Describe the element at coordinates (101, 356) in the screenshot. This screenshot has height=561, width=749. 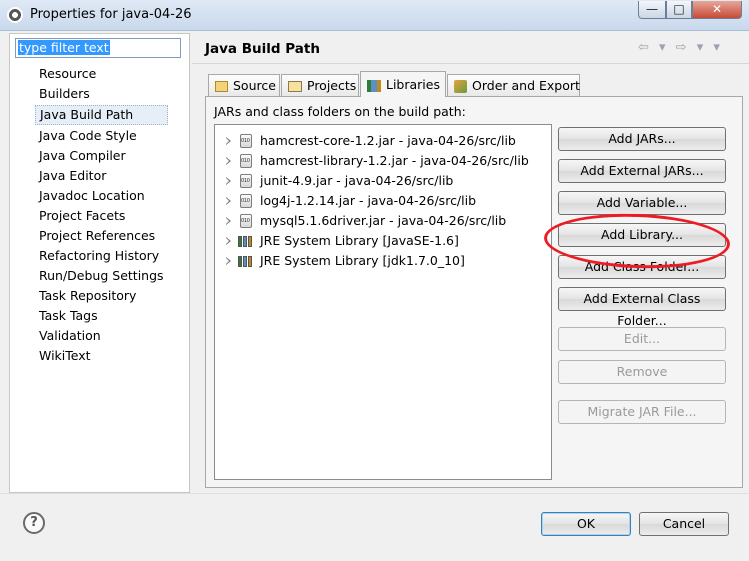
I see `nav-item: WikiText` at that location.